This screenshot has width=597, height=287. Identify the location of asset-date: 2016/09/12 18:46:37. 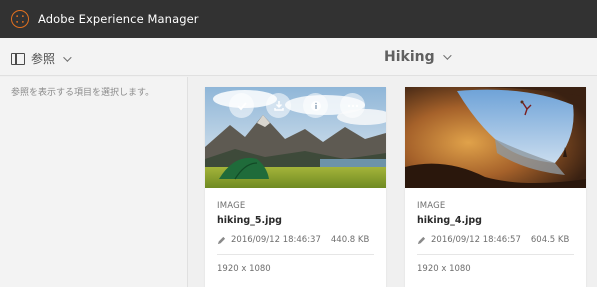
(276, 240).